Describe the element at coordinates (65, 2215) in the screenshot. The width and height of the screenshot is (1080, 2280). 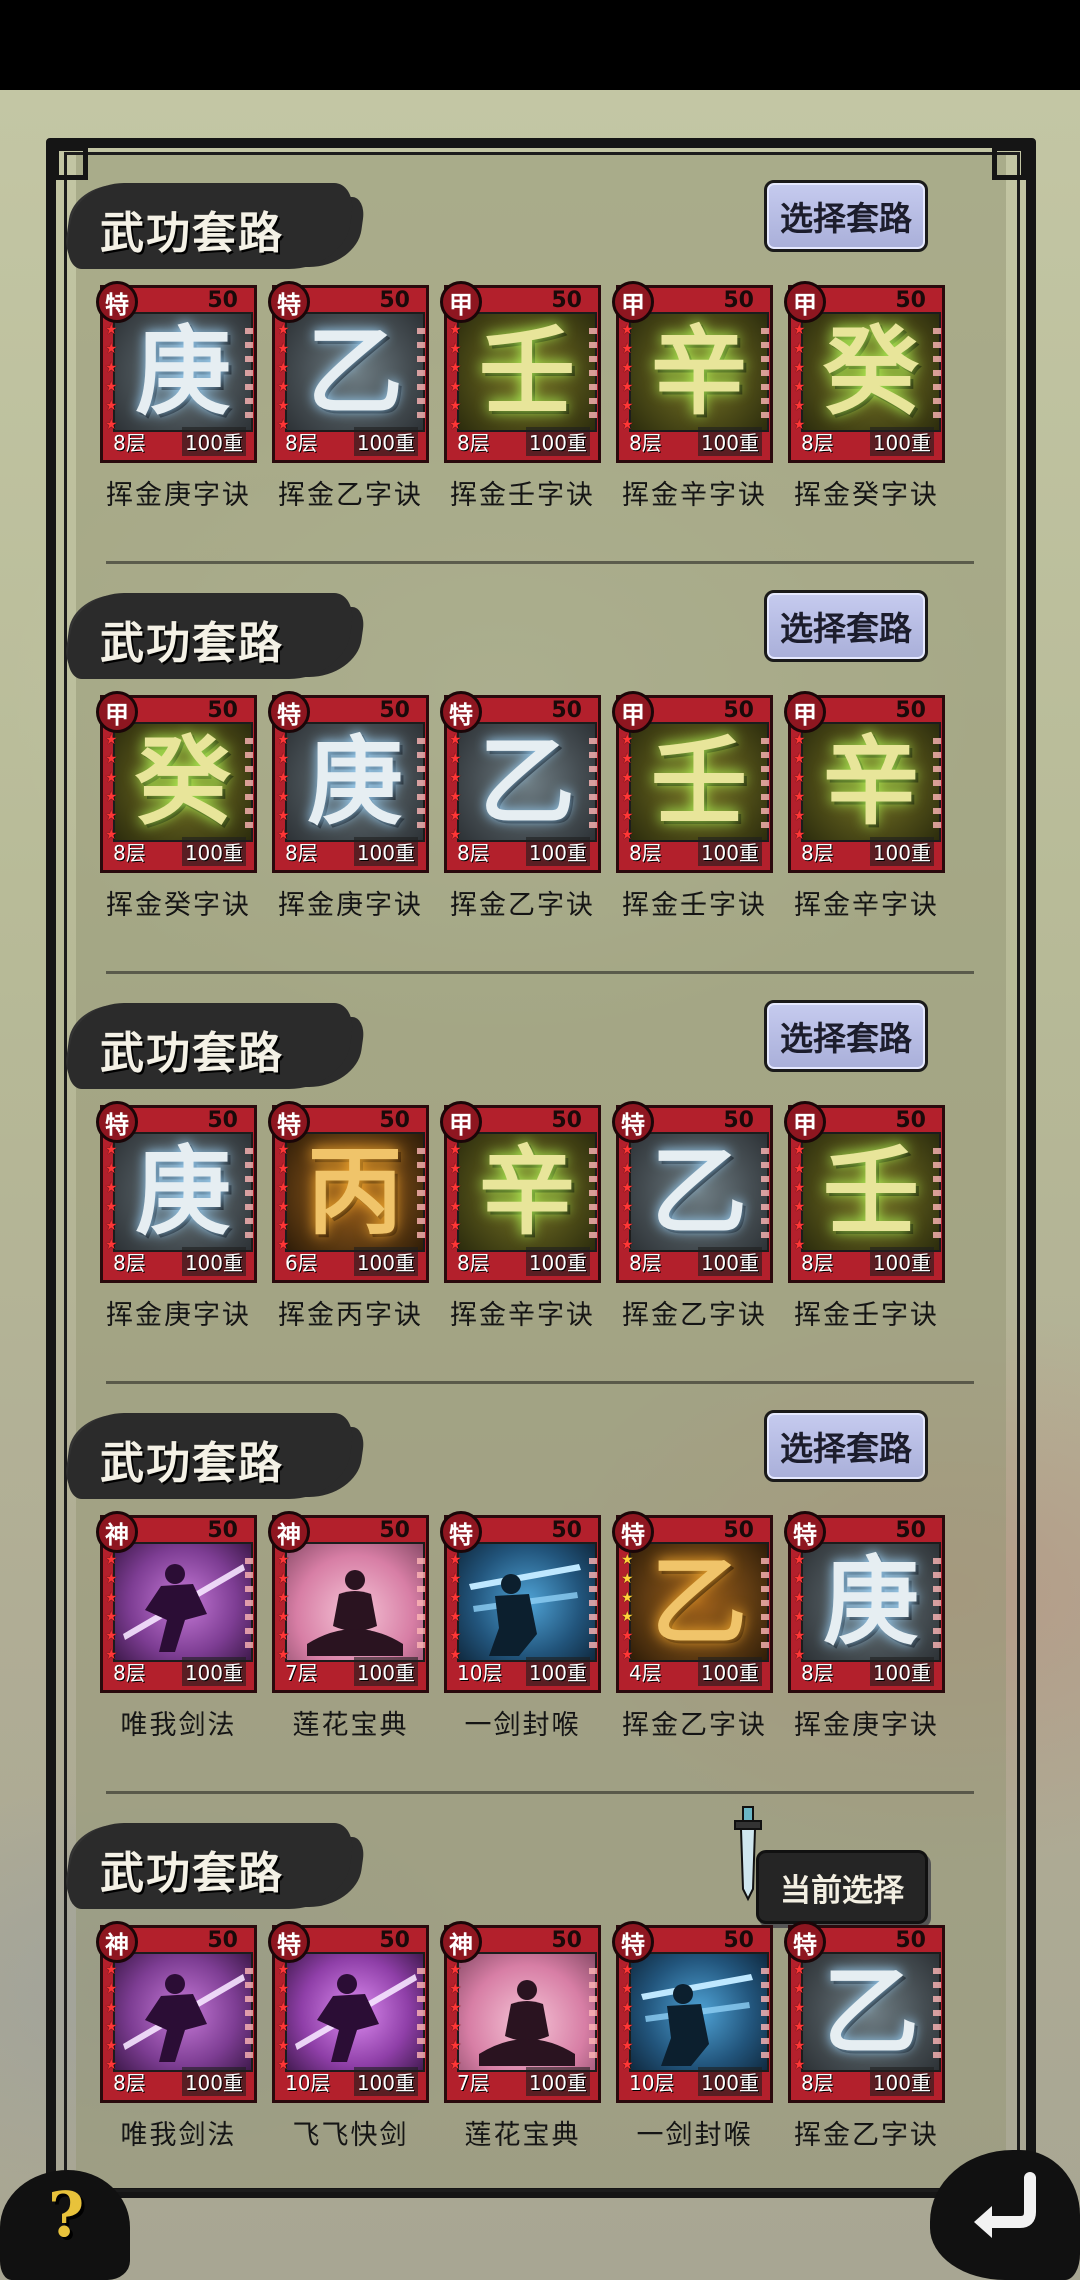
I see `help-button: ?` at that location.